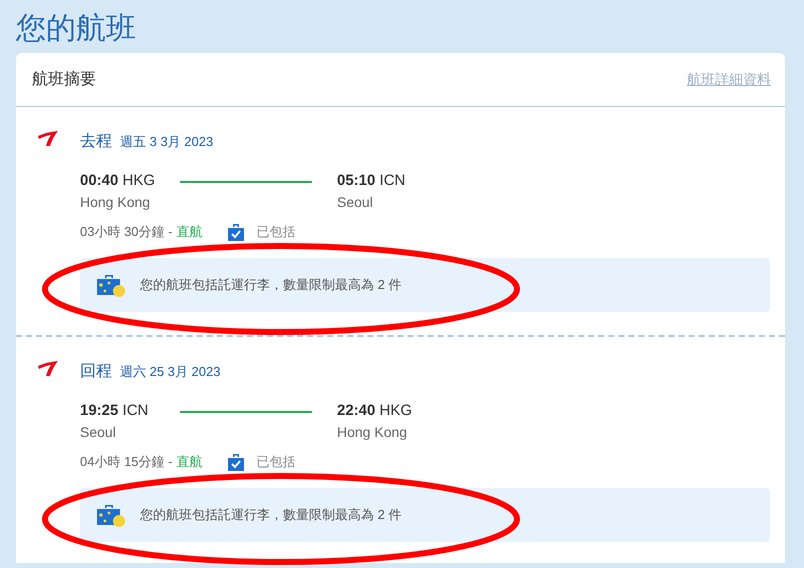 The image size is (804, 568). Describe the element at coordinates (116, 202) in the screenshot. I see `departure-city: Hong Kong` at that location.